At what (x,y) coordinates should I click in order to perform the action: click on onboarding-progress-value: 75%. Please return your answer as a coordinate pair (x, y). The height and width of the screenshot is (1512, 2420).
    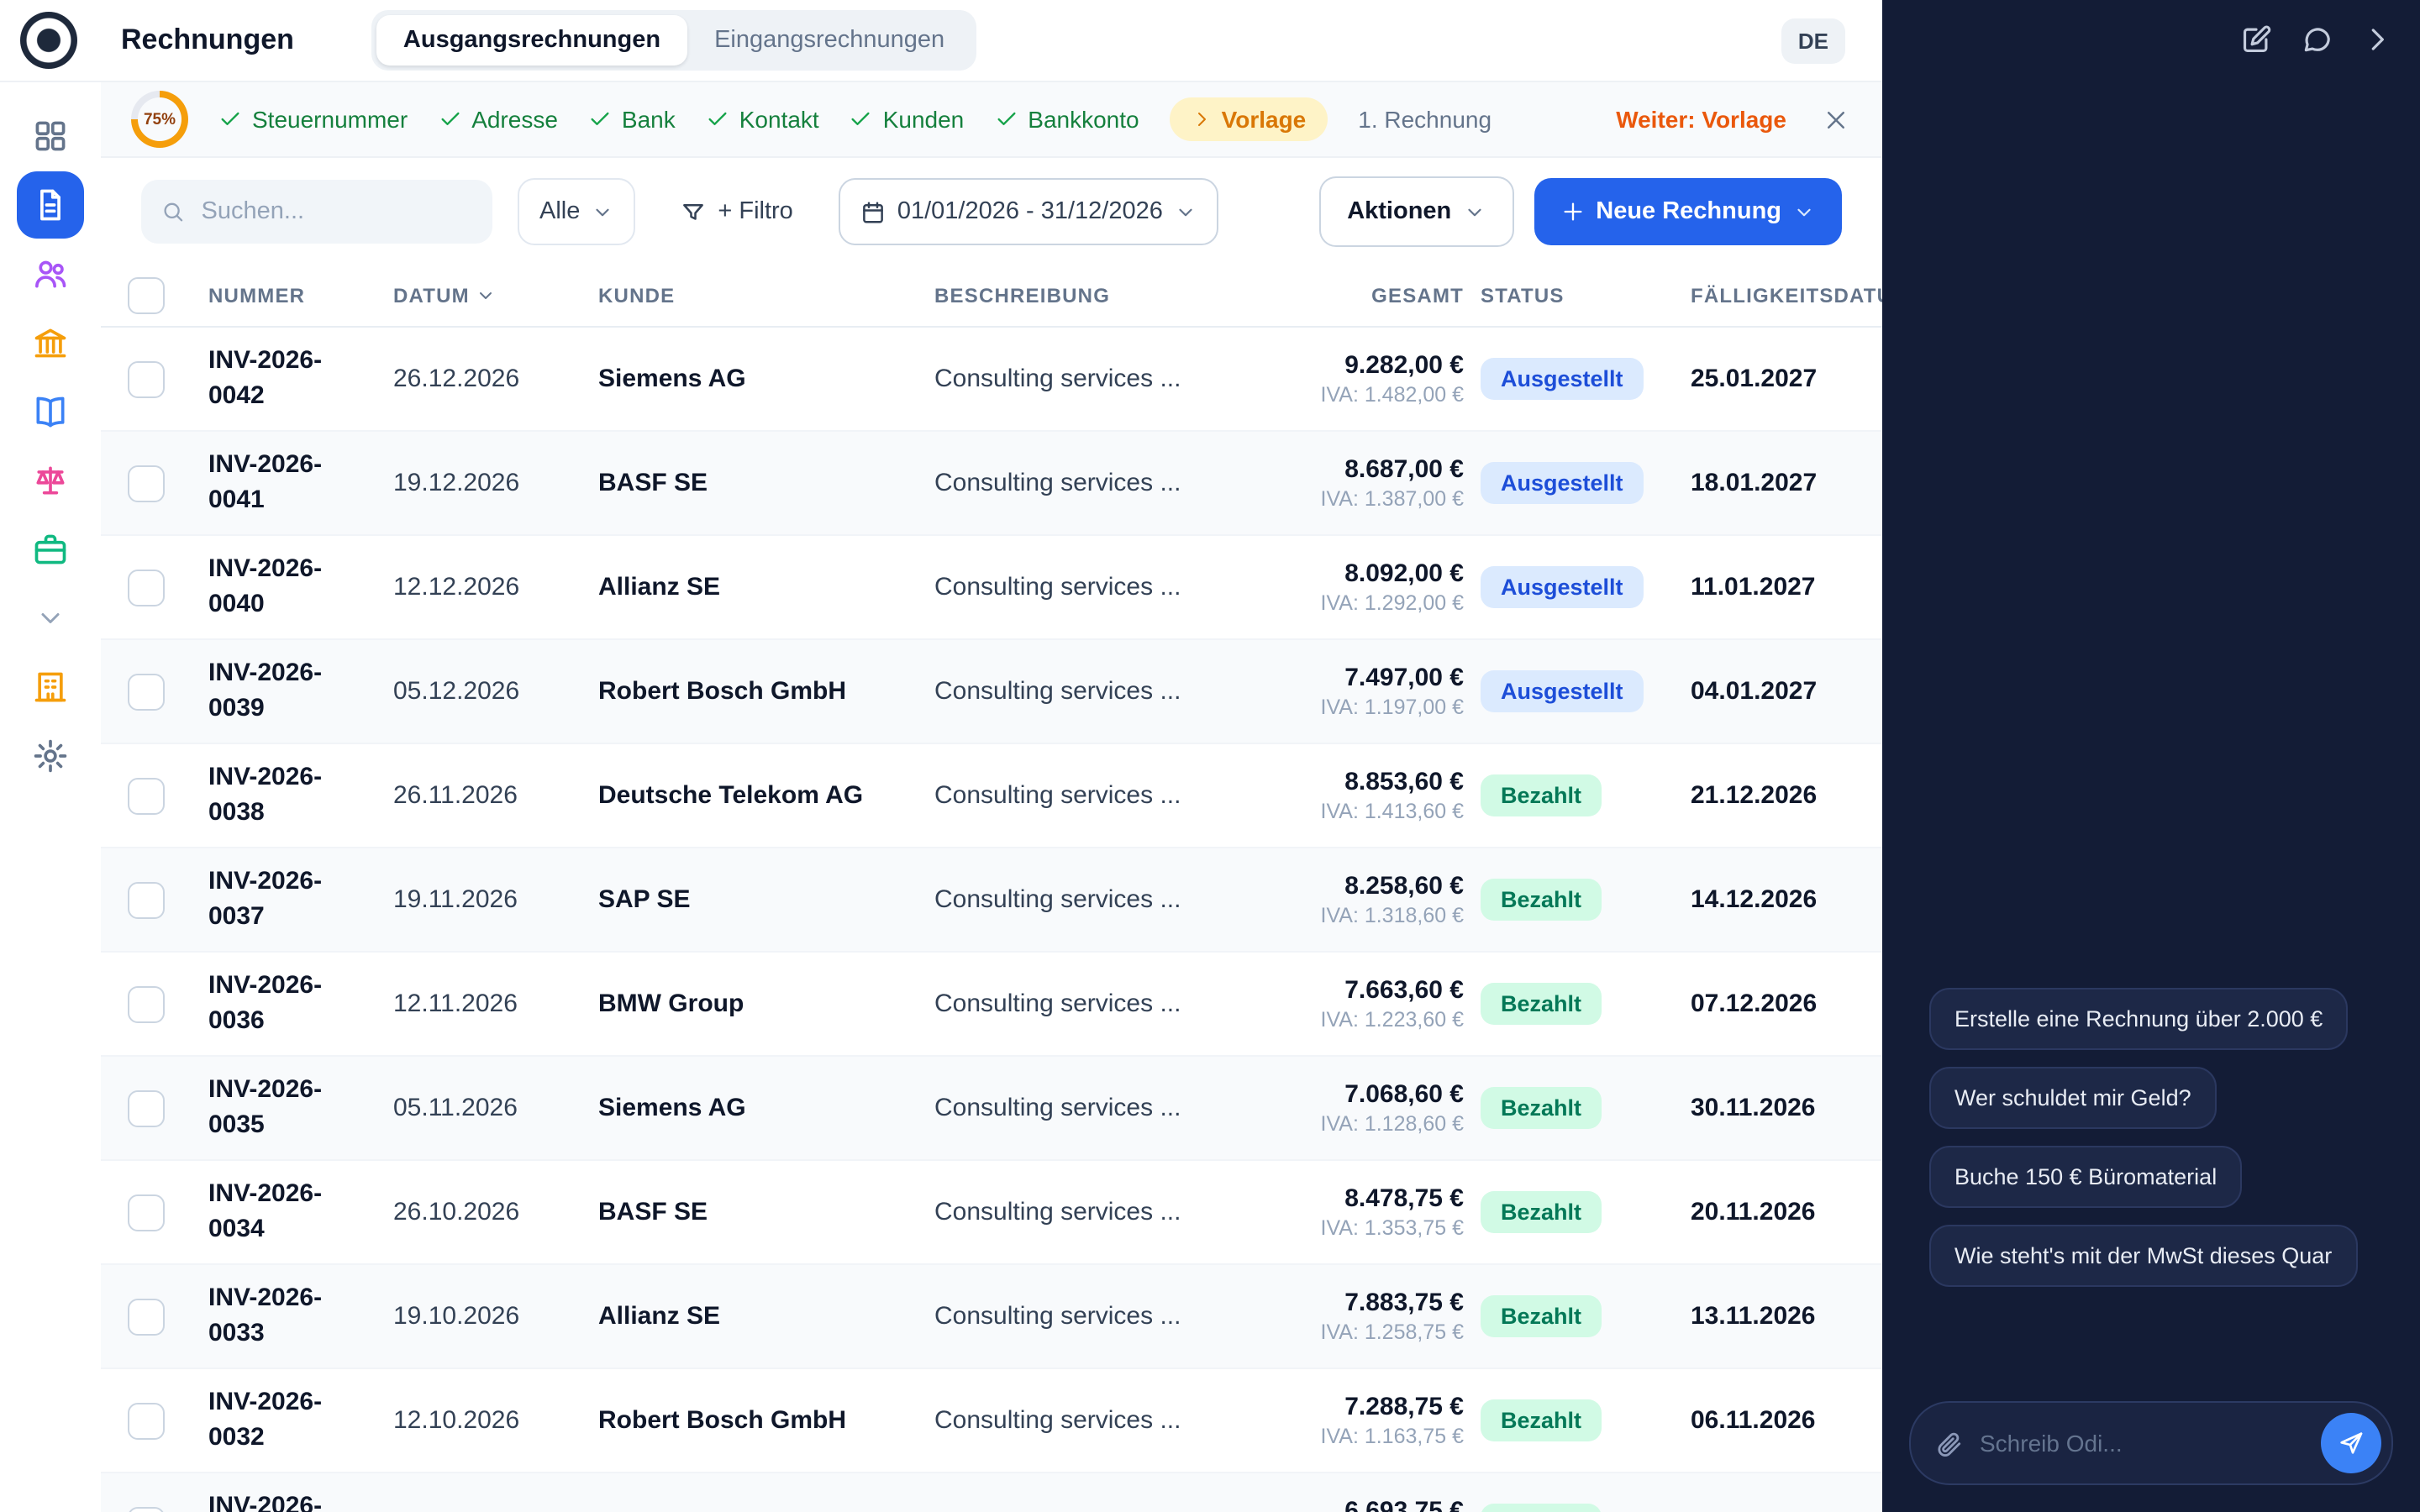
    Looking at the image, I should click on (160, 119).